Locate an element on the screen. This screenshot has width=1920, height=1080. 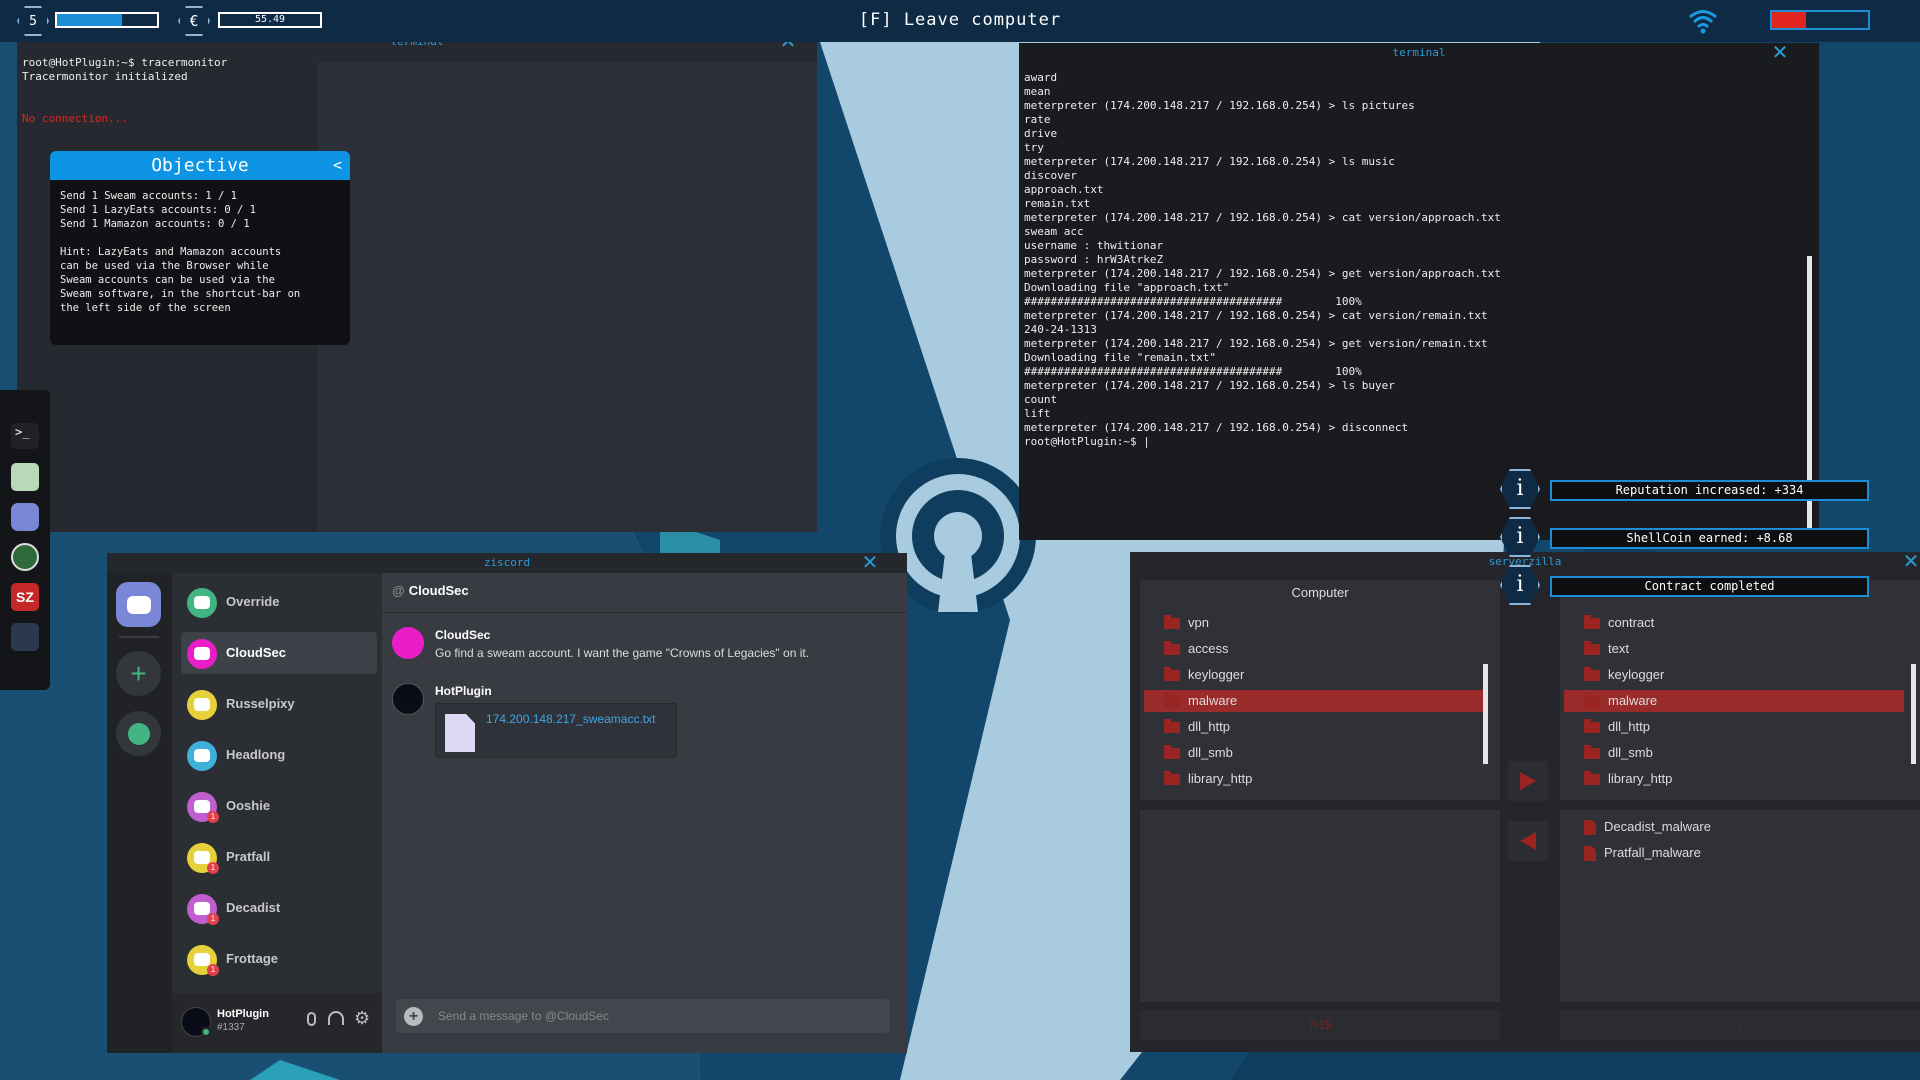
notification-text: Contract completed is located at coordinates (1709, 586).